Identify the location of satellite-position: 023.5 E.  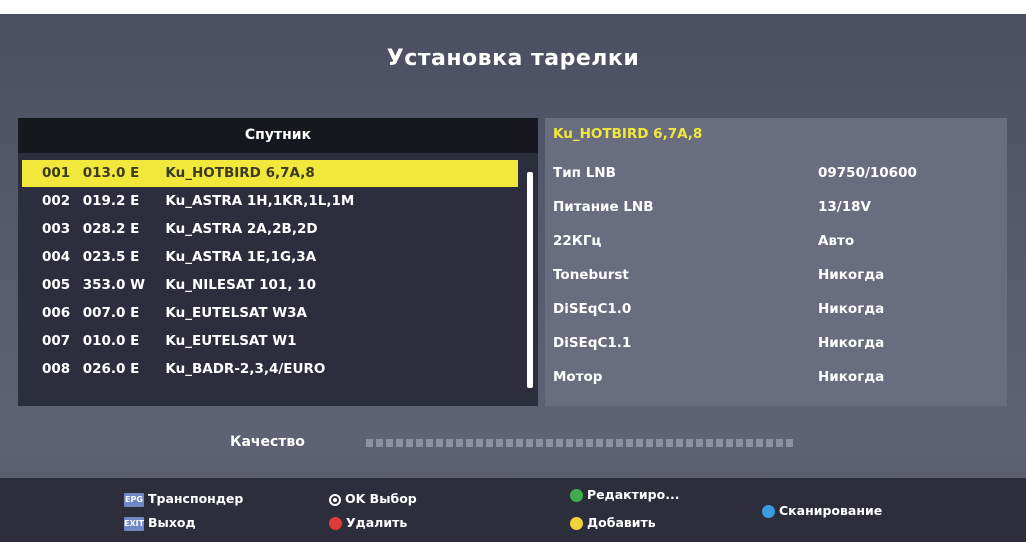
(111, 257).